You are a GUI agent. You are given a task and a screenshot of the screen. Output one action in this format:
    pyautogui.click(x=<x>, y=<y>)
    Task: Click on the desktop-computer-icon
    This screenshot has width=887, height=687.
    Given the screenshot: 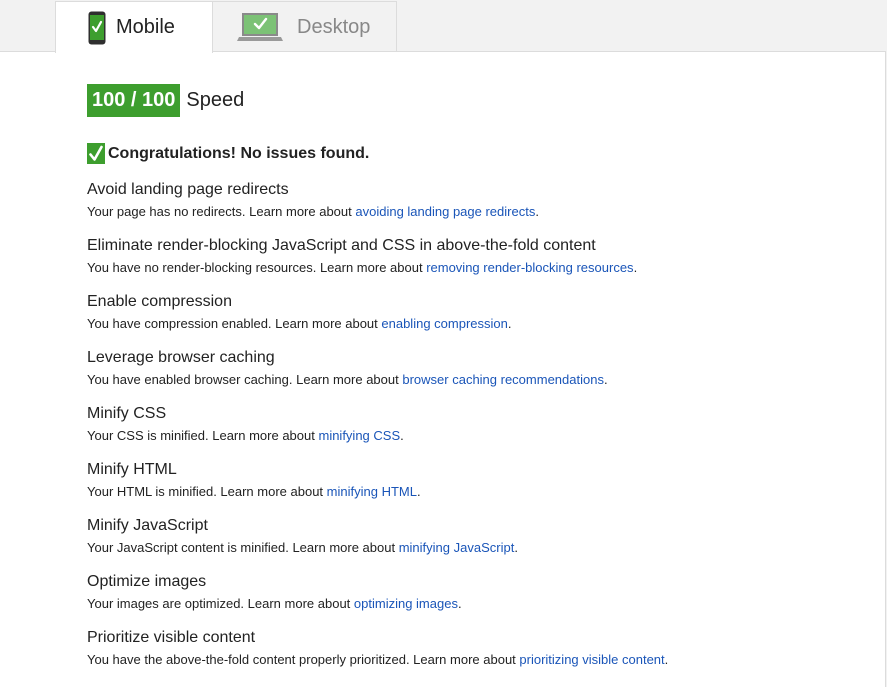 What is the action you would take?
    pyautogui.click(x=260, y=27)
    